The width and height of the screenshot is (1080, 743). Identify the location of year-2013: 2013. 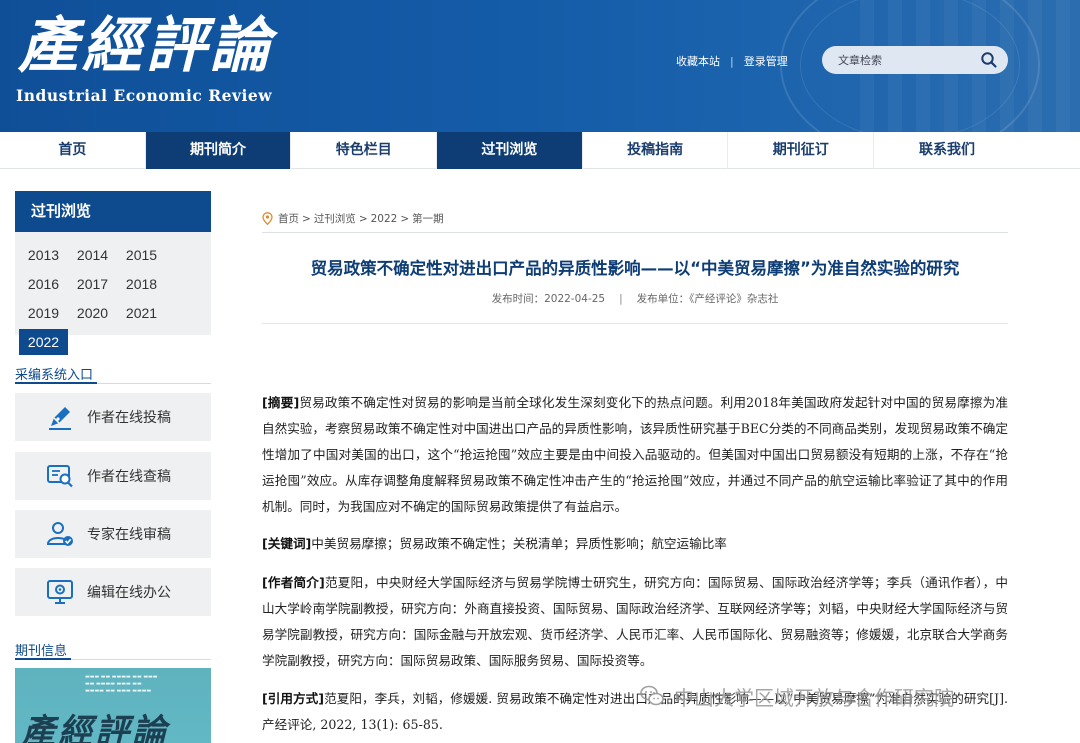
(43, 255).